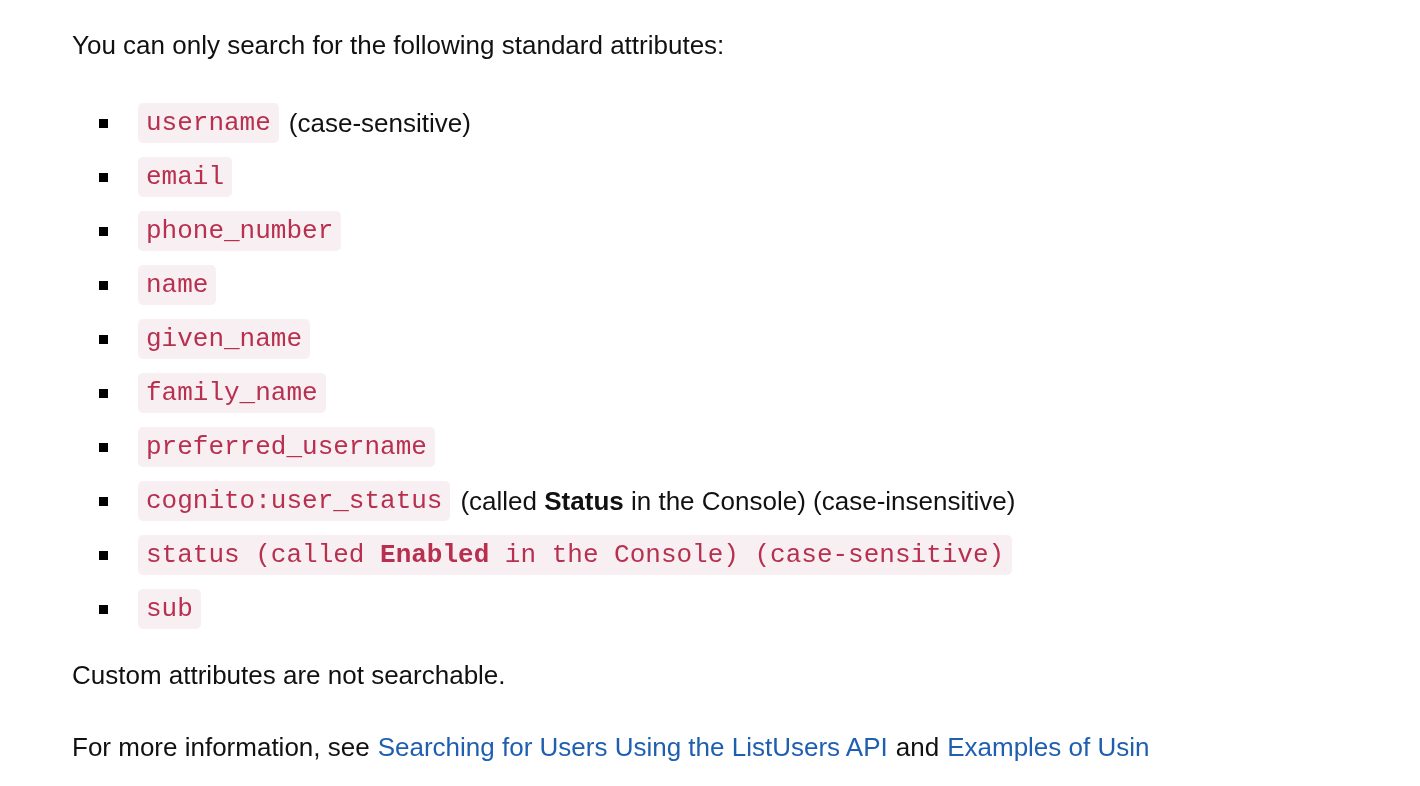 This screenshot has width=1420, height=786. Describe the element at coordinates (208, 123) in the screenshot. I see `code-snippet: username` at that location.